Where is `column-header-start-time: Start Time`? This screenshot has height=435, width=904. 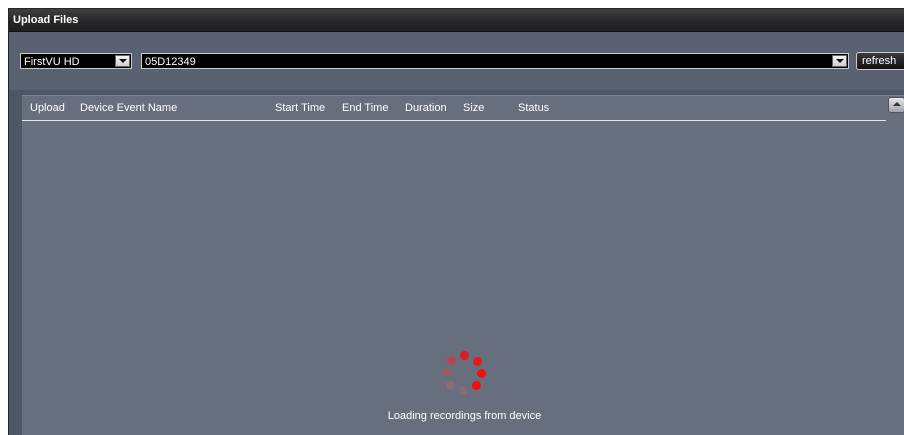 column-header-start-time: Start Time is located at coordinates (300, 108).